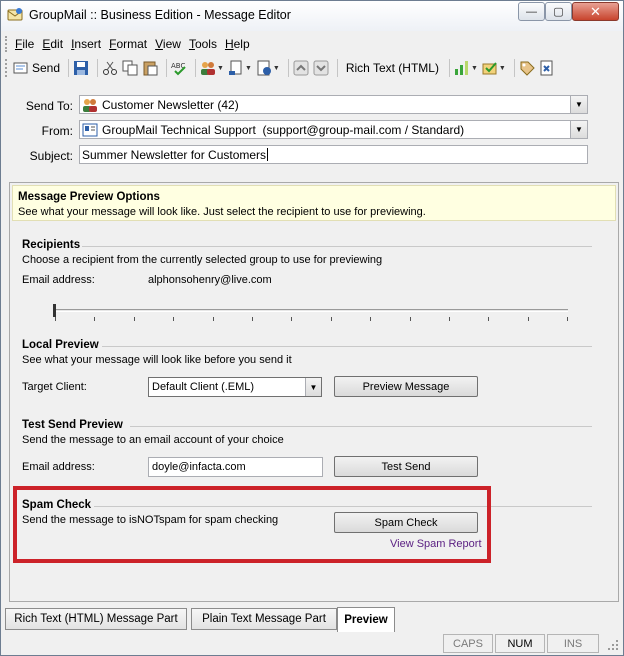  I want to click on attach-dropdown-button: ▼, so click(240, 68).